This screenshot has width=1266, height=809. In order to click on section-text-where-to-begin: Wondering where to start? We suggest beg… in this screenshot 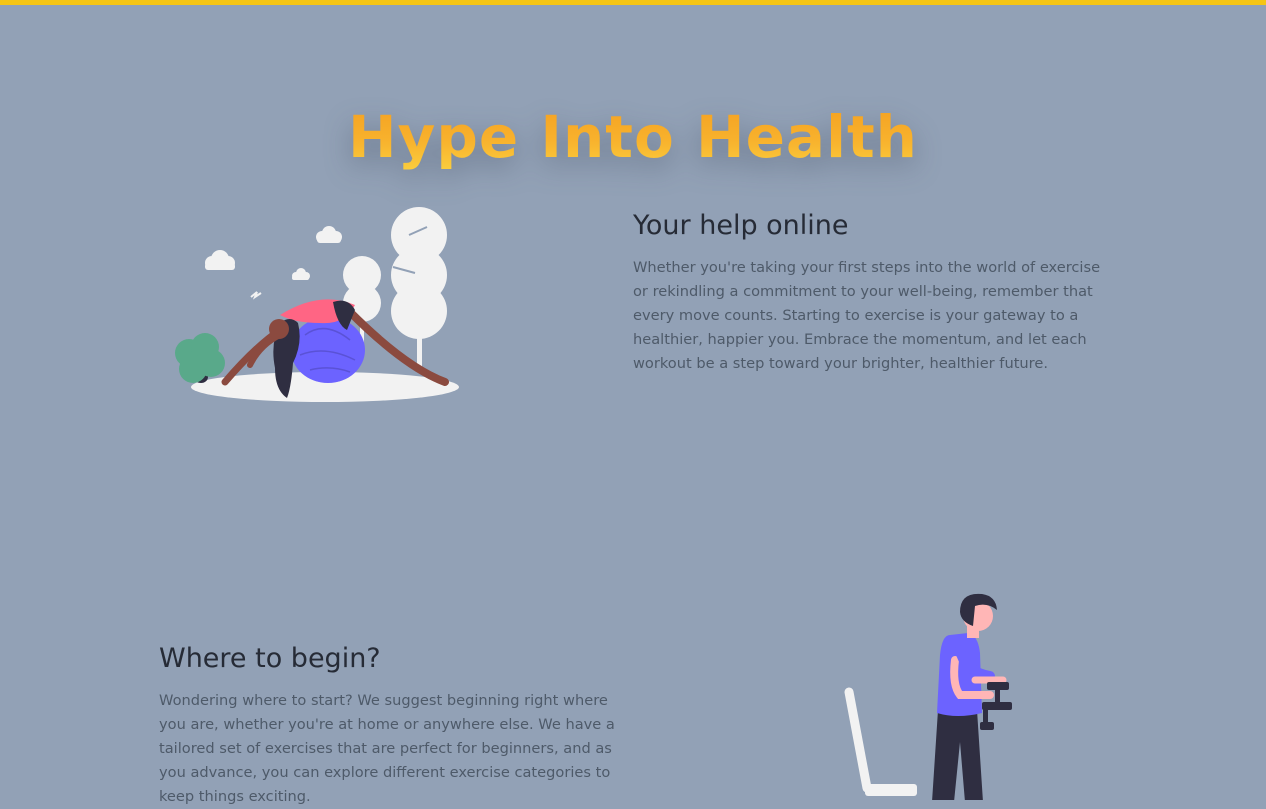, I will do `click(387, 748)`.